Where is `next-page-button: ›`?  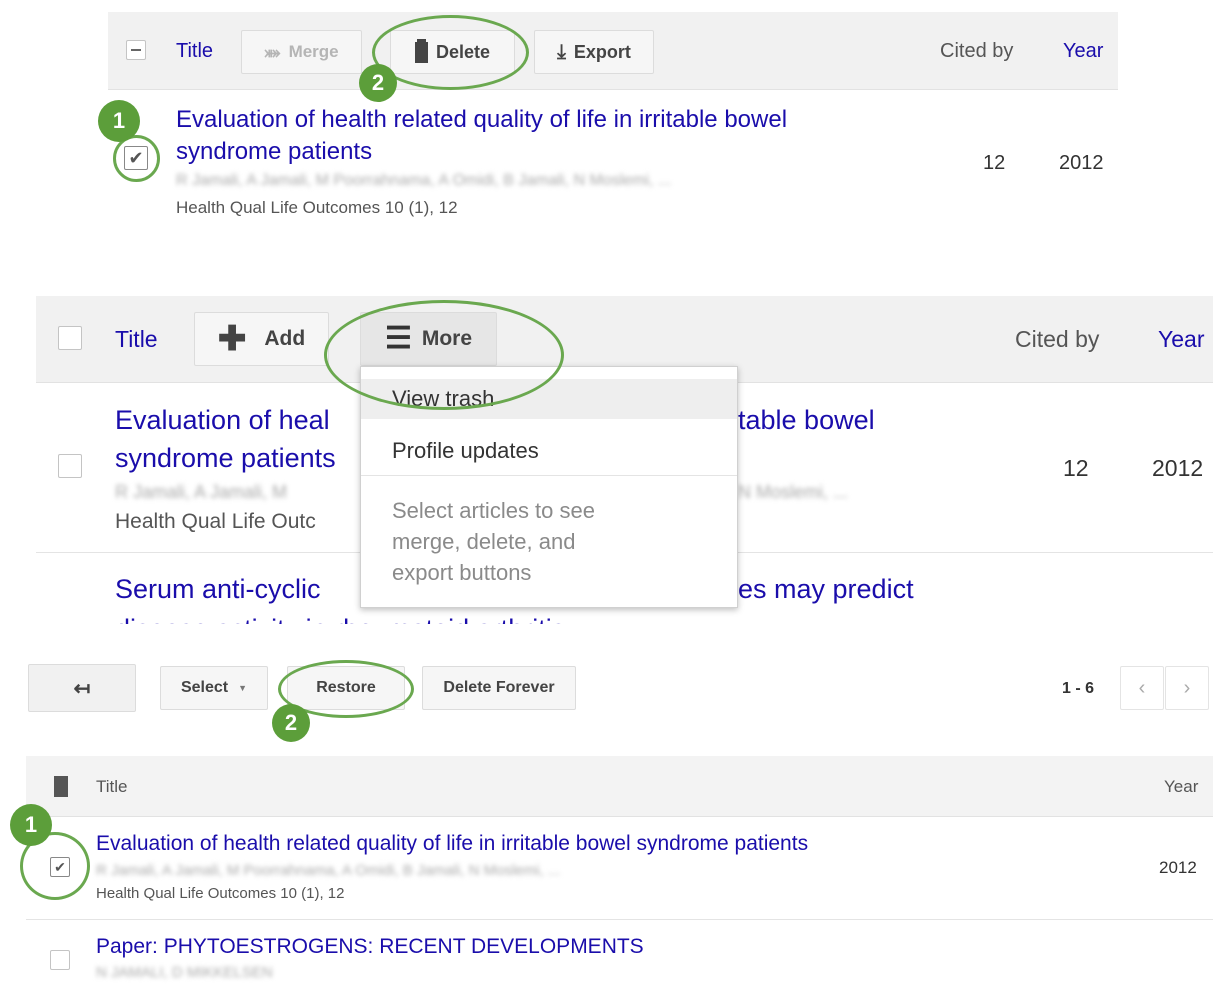 next-page-button: › is located at coordinates (1187, 688).